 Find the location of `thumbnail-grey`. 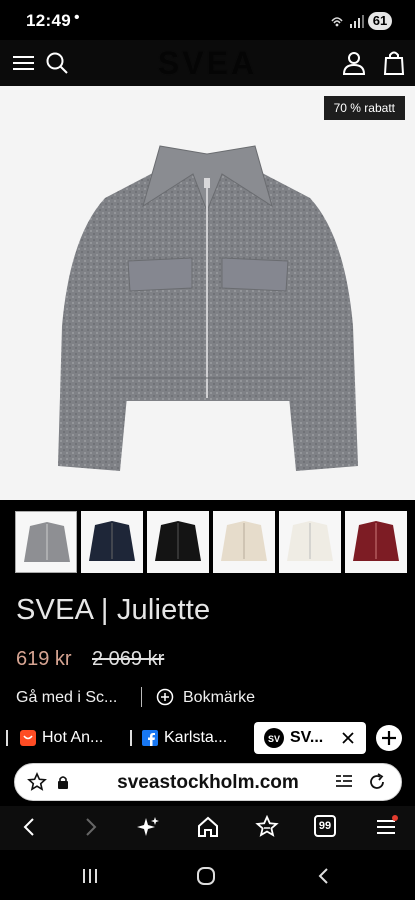

thumbnail-grey is located at coordinates (46, 542).